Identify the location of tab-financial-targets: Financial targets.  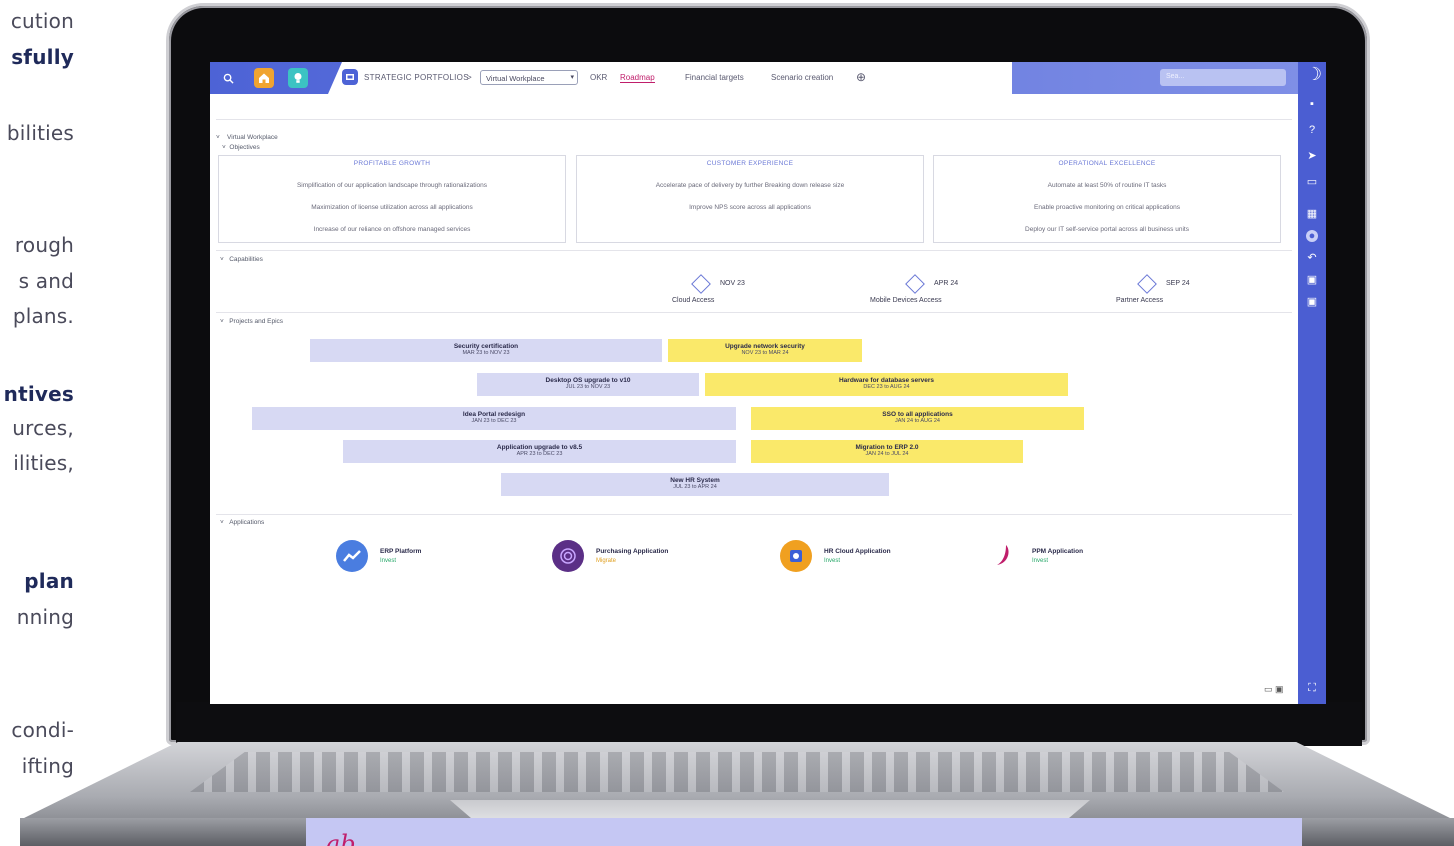
(714, 77).